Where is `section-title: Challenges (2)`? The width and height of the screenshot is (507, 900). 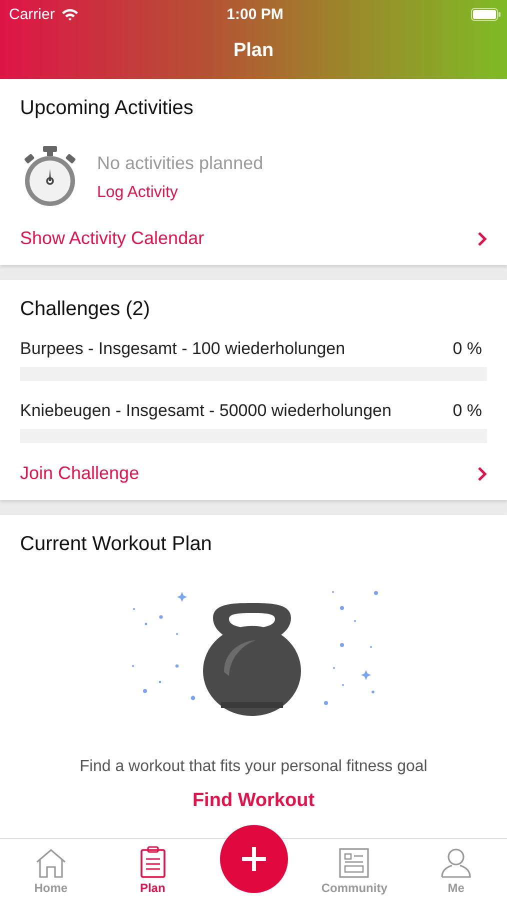 section-title: Challenges (2) is located at coordinates (86, 309).